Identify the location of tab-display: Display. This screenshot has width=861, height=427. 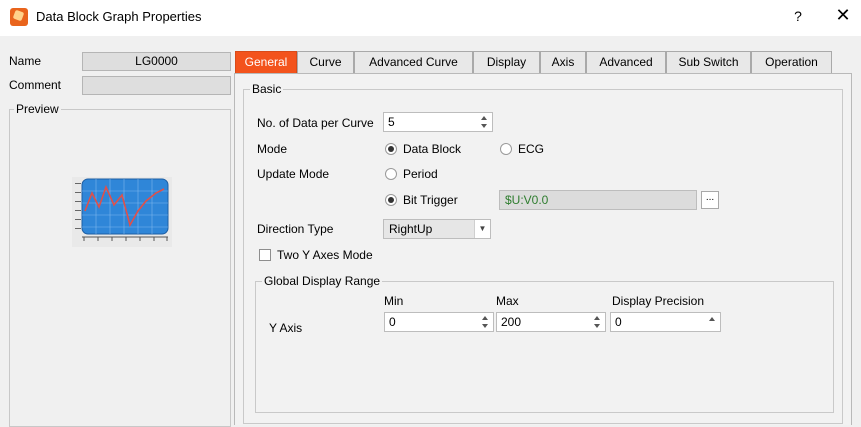
(506, 62).